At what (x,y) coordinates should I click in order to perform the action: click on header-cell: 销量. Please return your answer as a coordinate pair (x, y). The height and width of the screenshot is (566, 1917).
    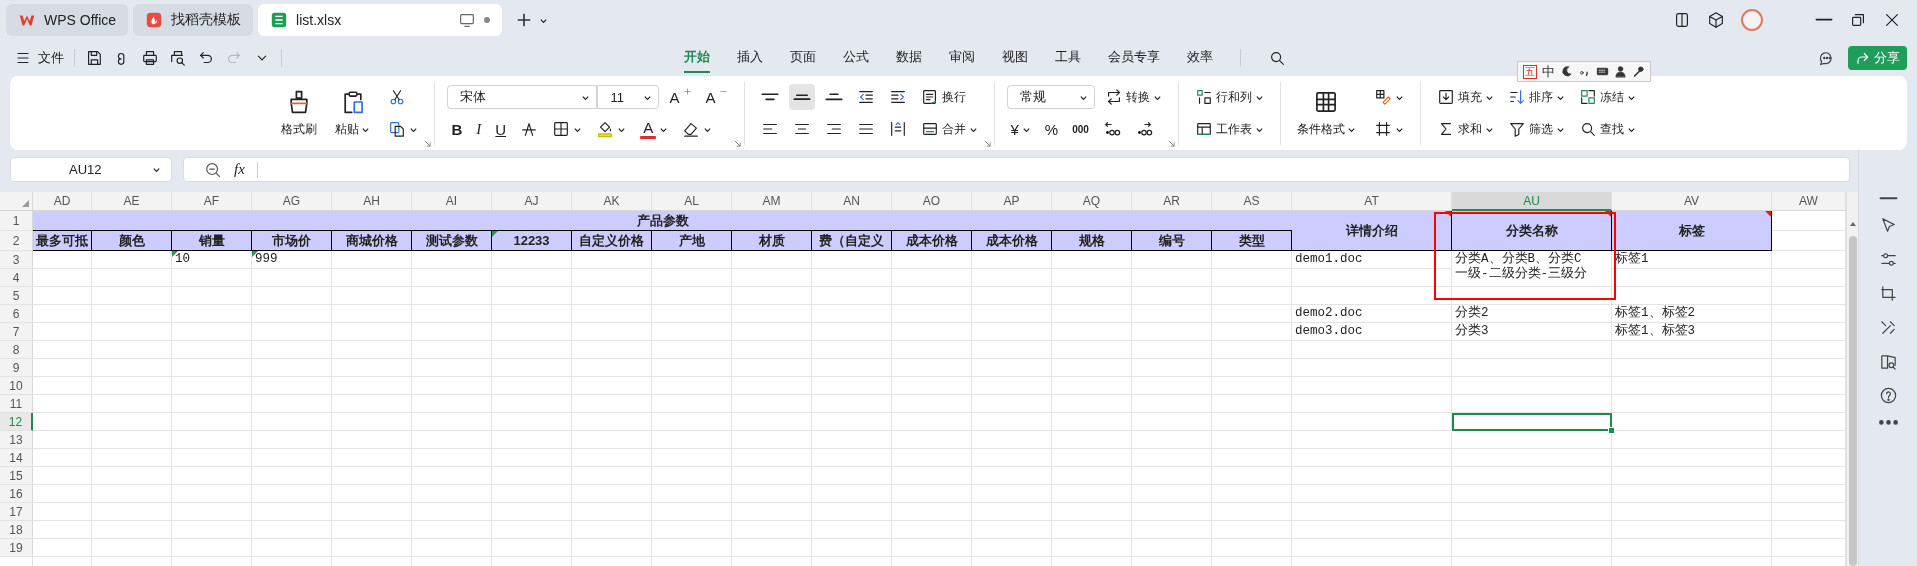
    Looking at the image, I should click on (212, 241).